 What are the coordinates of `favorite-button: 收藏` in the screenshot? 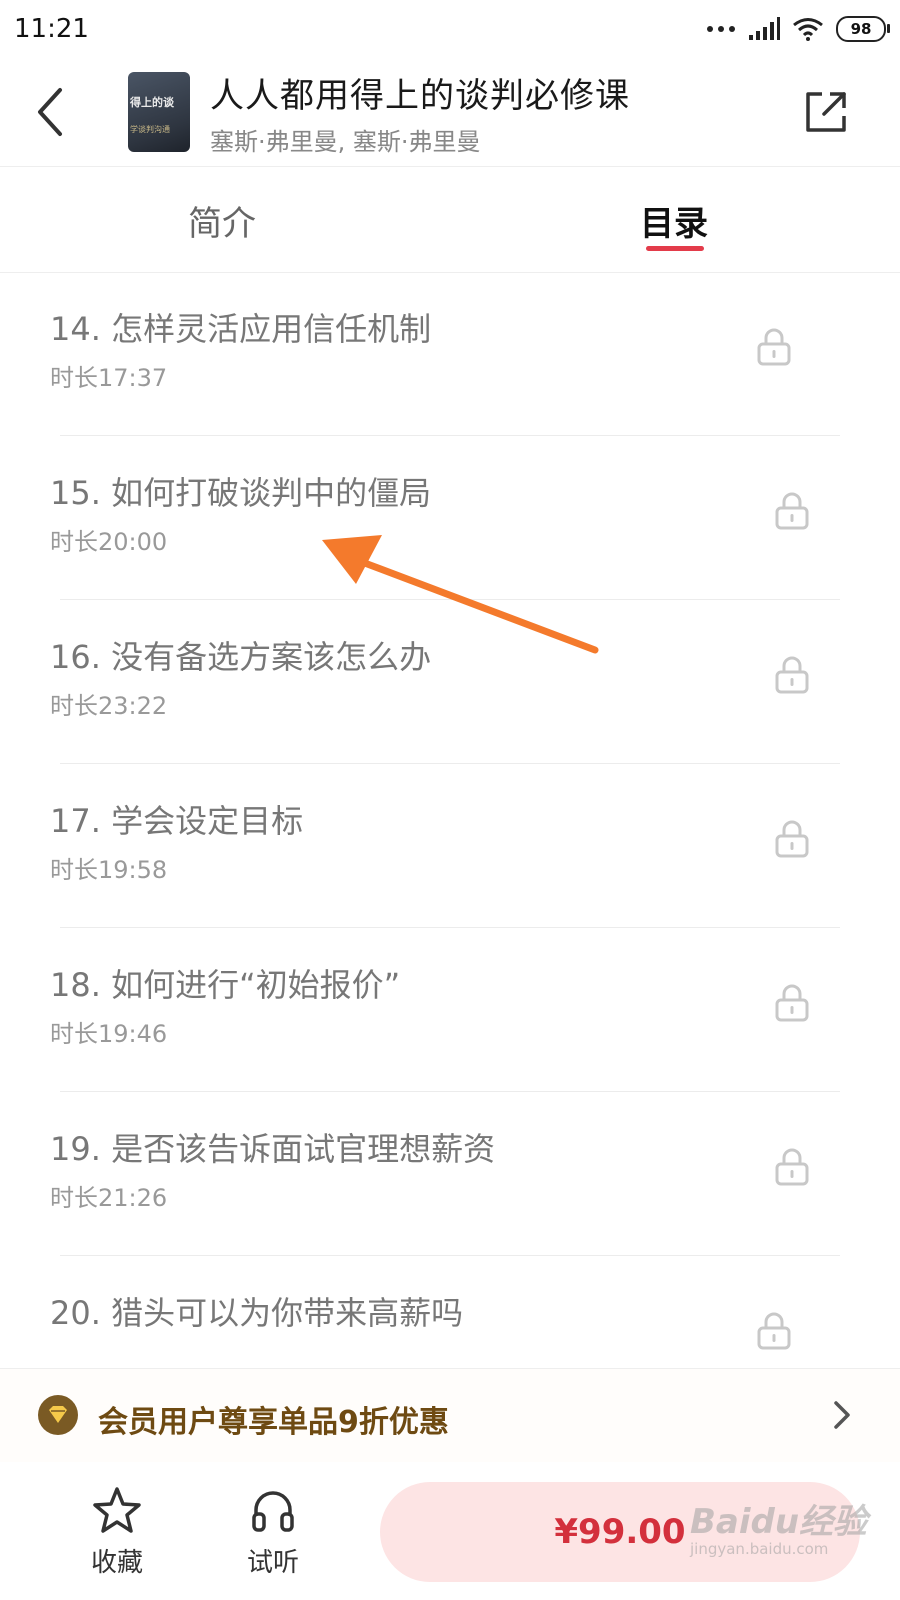 It's located at (117, 1532).